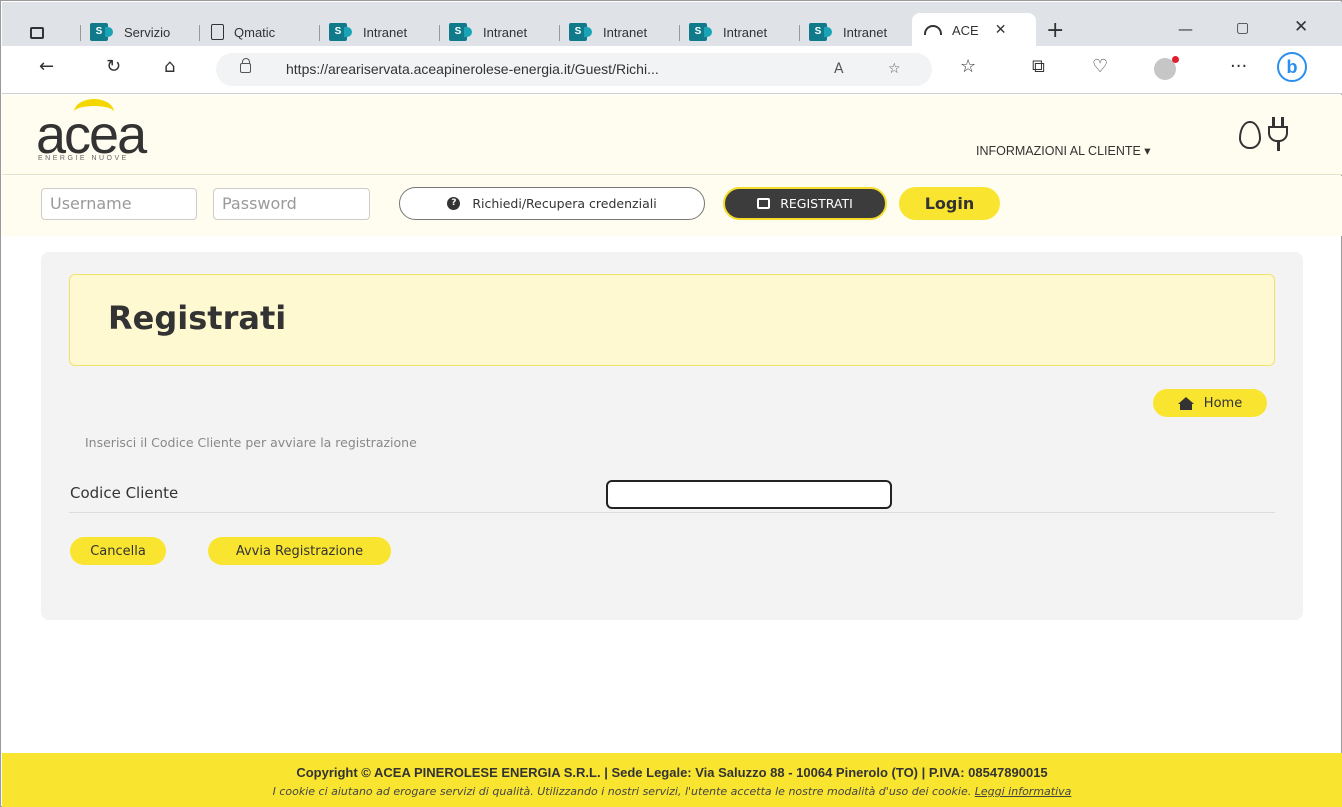  Describe the element at coordinates (1185, 403) in the screenshot. I see `home-icon` at that location.